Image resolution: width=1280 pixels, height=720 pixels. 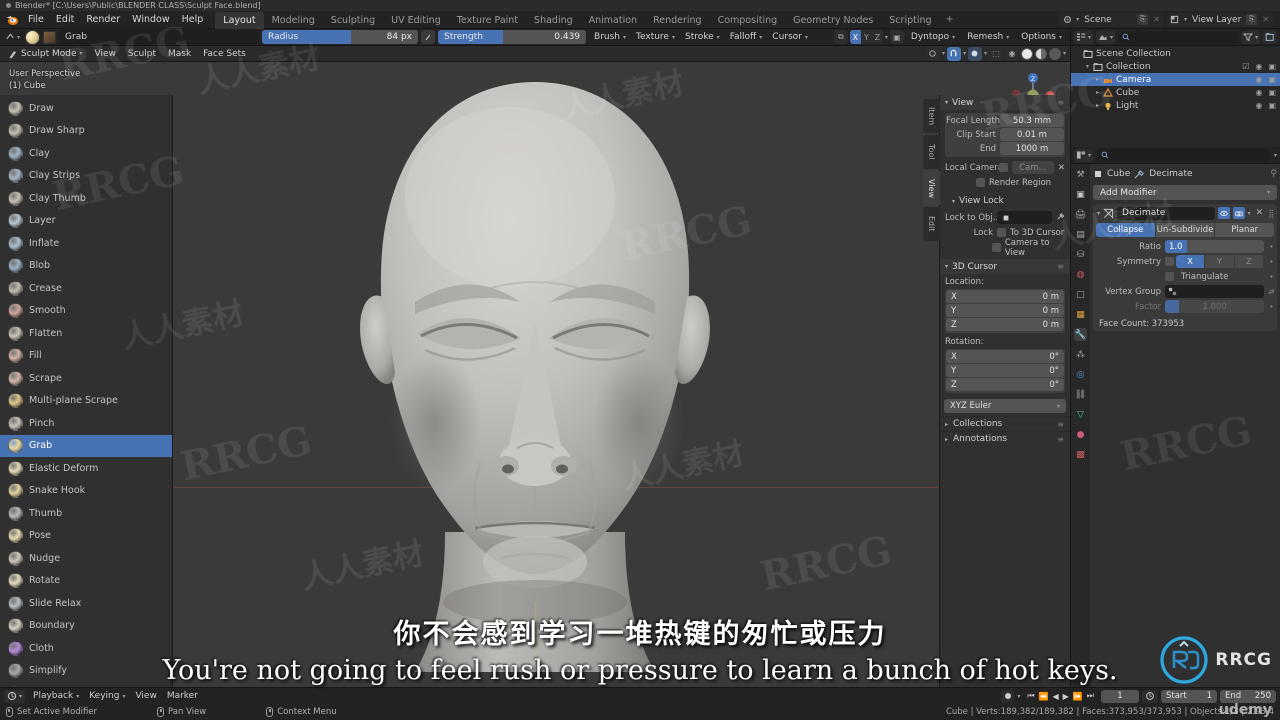 What do you see at coordinates (1080, 174) in the screenshot?
I see `tool-icon: ⚒` at bounding box center [1080, 174].